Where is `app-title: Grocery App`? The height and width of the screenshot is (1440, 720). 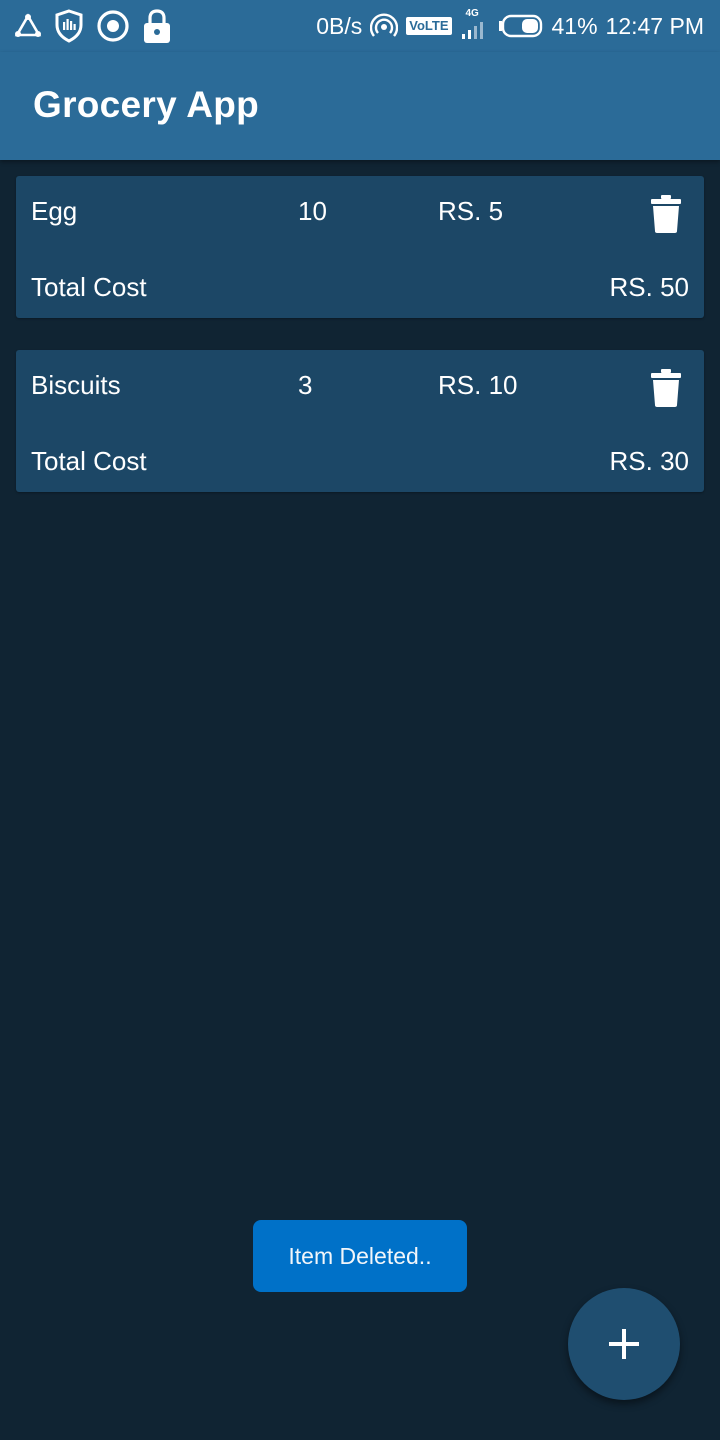 app-title: Grocery App is located at coordinates (146, 104).